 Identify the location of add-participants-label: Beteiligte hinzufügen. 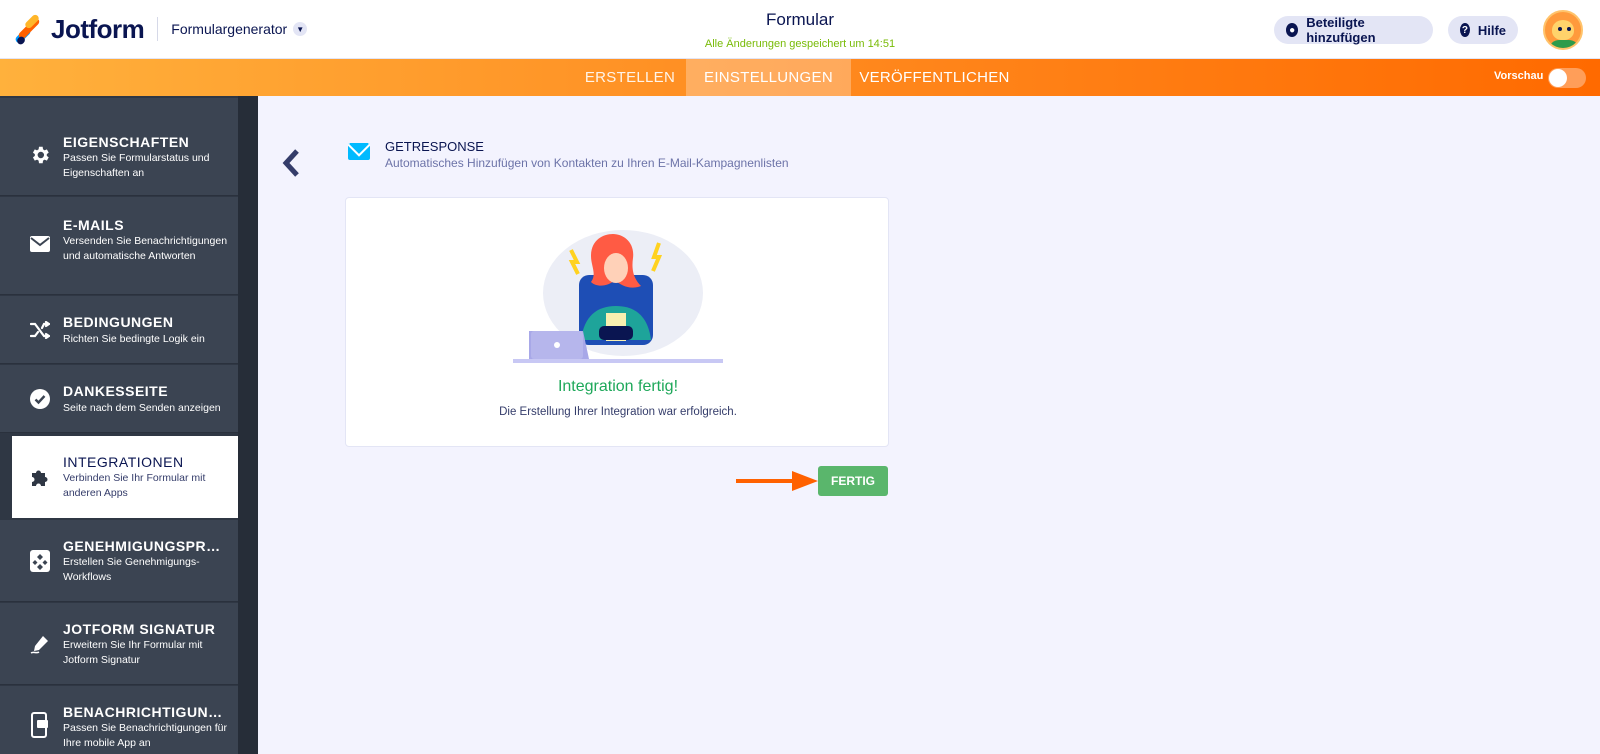
(1341, 30).